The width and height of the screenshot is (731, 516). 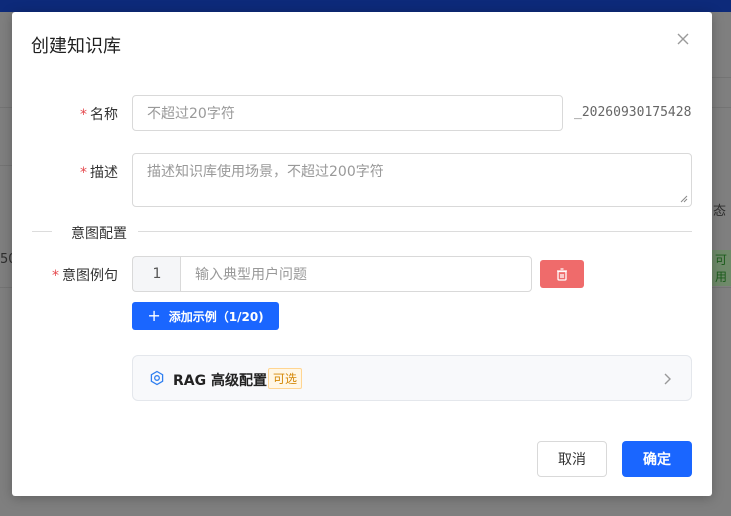 I want to click on optional-badge: 可选, so click(x=285, y=378).